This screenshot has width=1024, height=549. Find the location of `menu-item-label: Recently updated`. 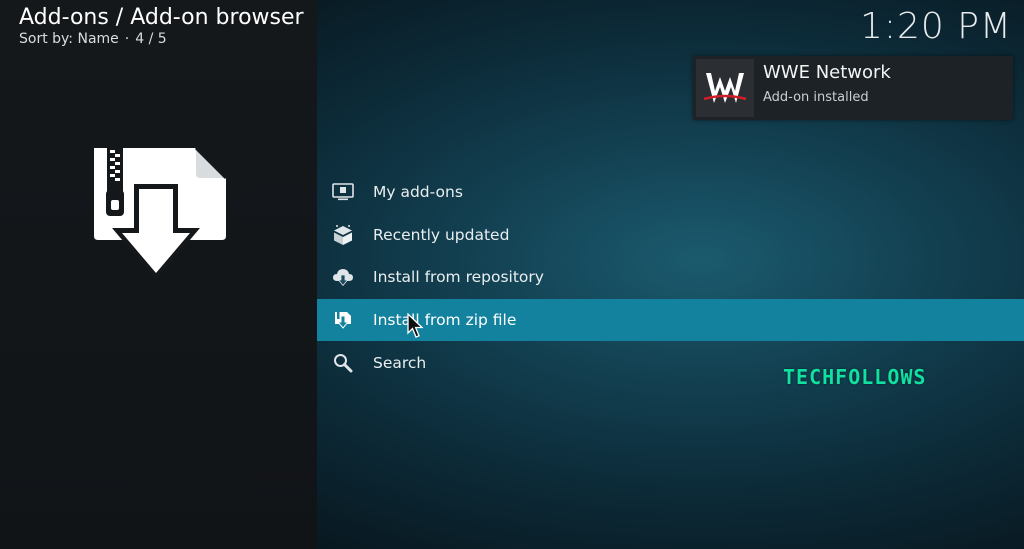

menu-item-label: Recently updated is located at coordinates (441, 234).